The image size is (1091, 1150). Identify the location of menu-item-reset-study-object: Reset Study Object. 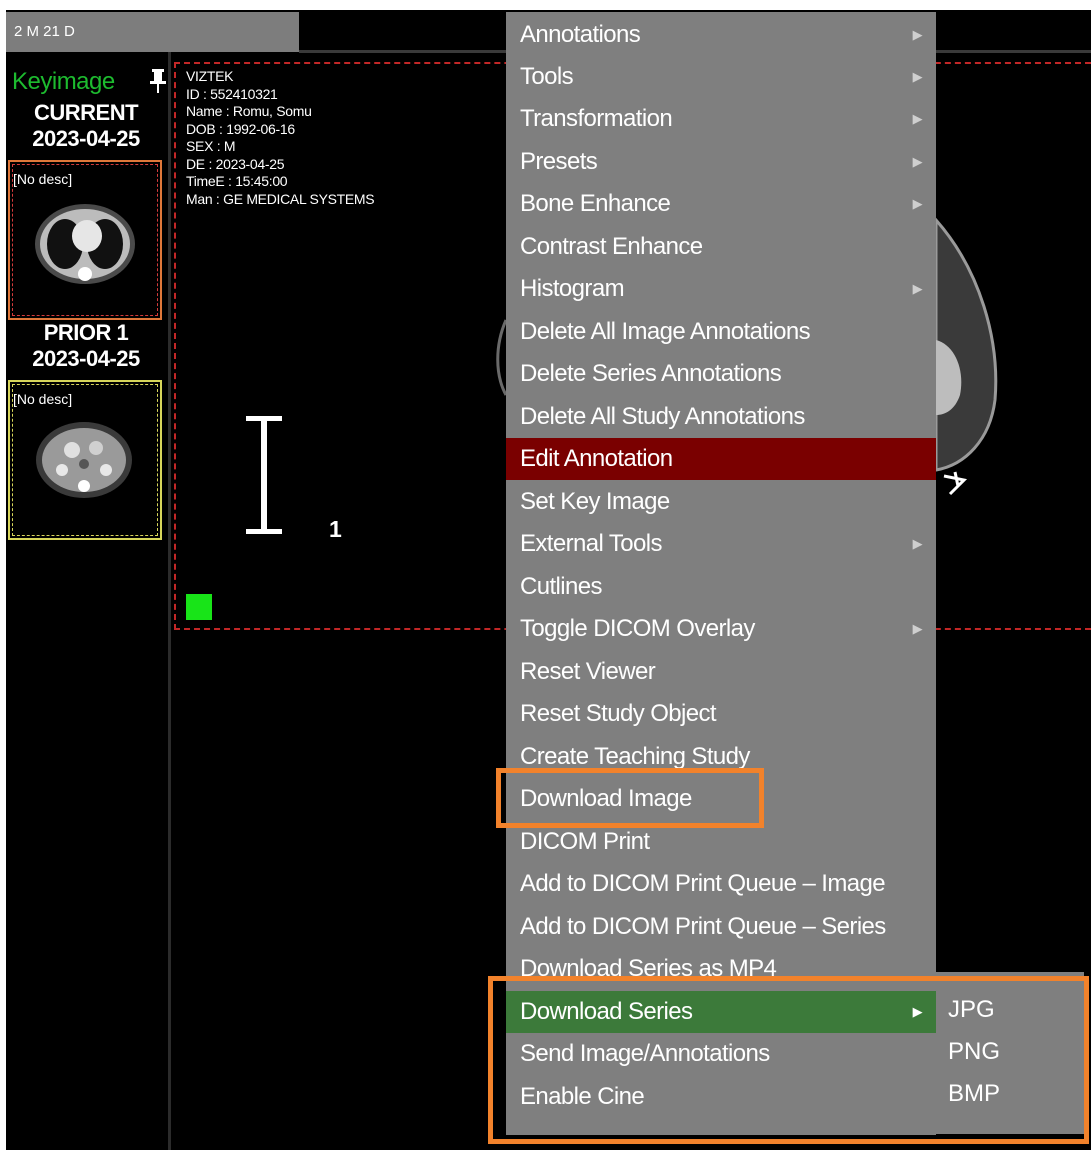
(721, 714).